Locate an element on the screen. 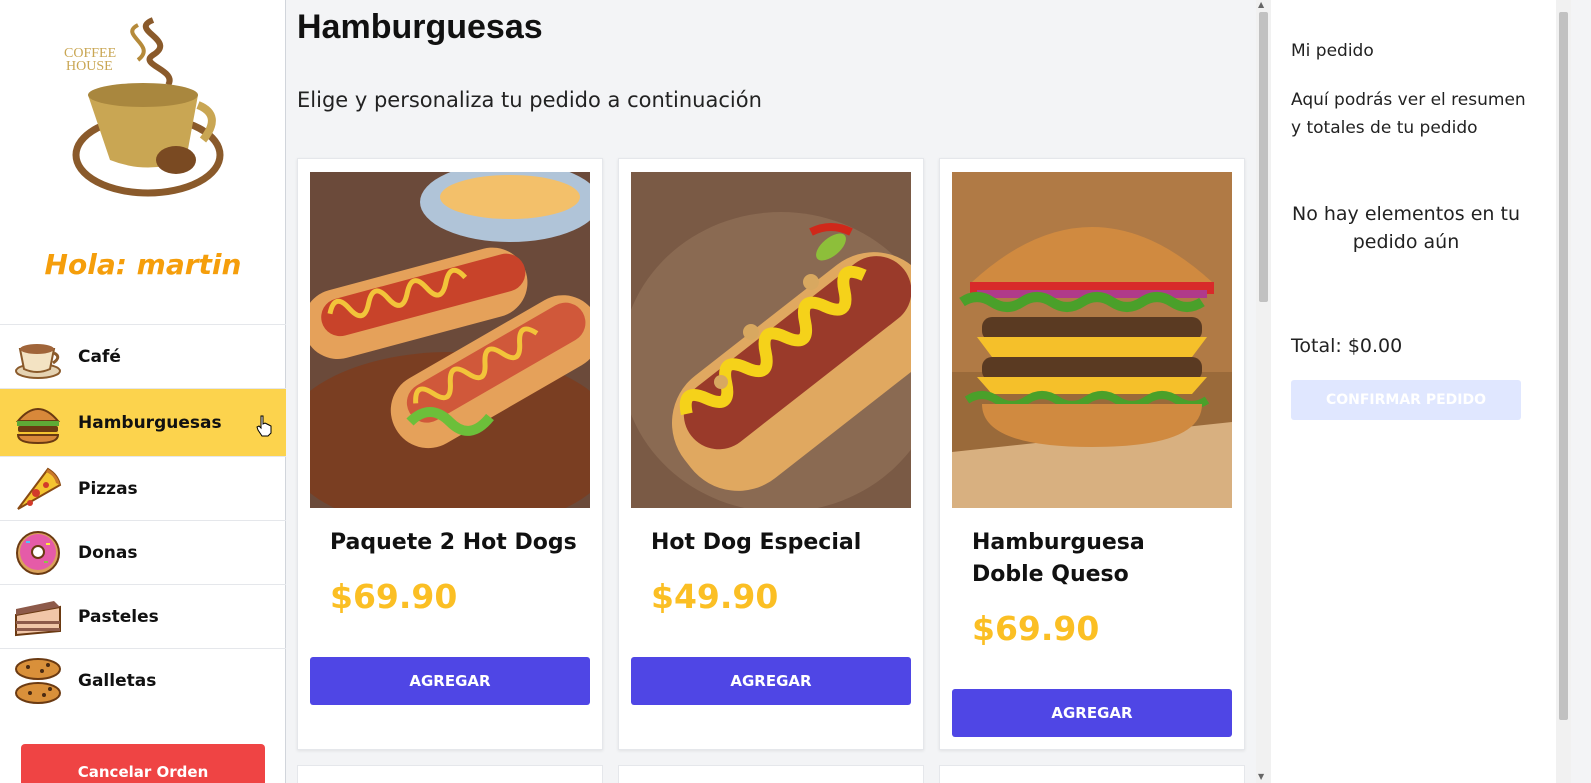 This screenshot has height=783, width=1591. confirm-order-button: CONFIRMAR PEDIDO is located at coordinates (1406, 400).